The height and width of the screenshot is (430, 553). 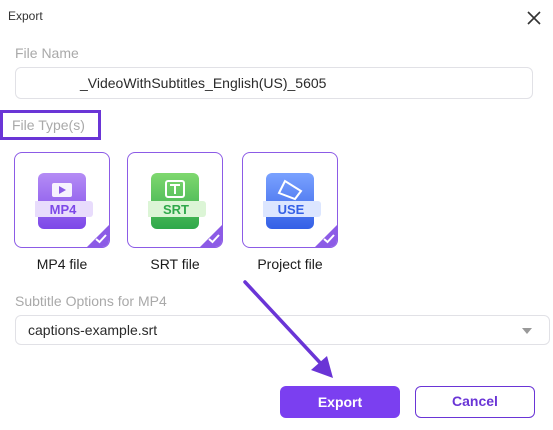 I want to click on file-type-card-srt: SRT, so click(x=175, y=200).